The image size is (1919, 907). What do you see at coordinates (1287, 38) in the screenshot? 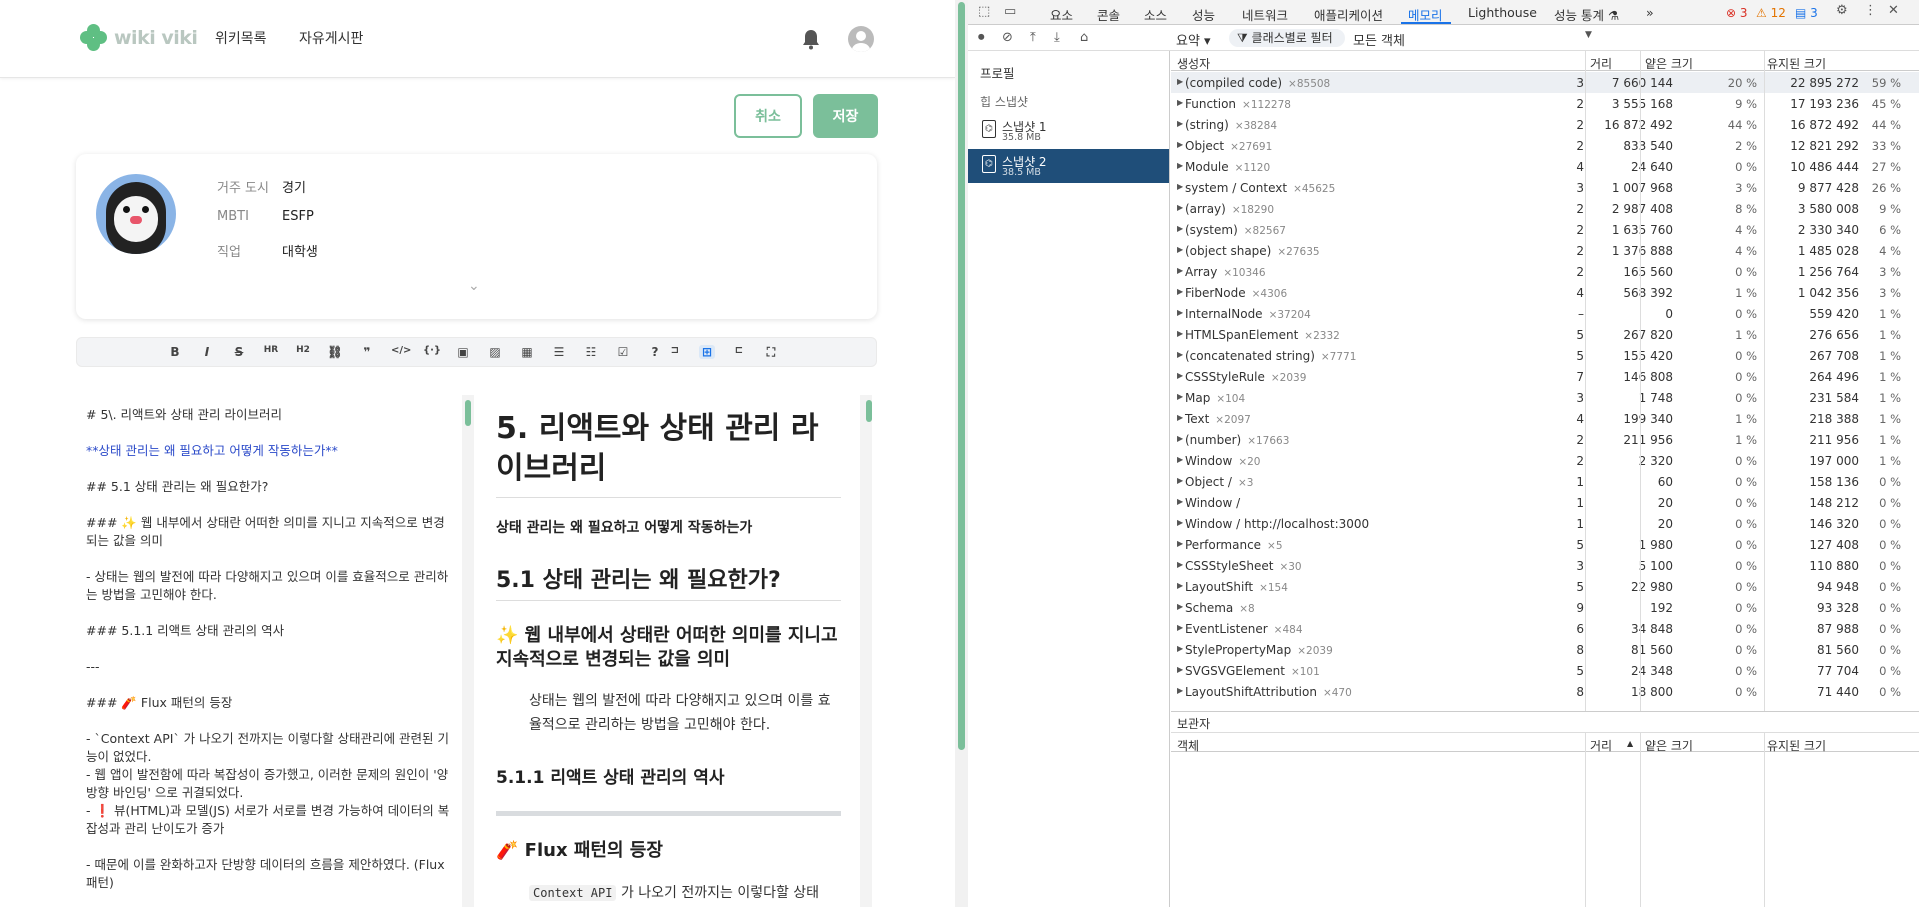
I see `class-filter-button: ⧩ 클래스별로 필터` at bounding box center [1287, 38].